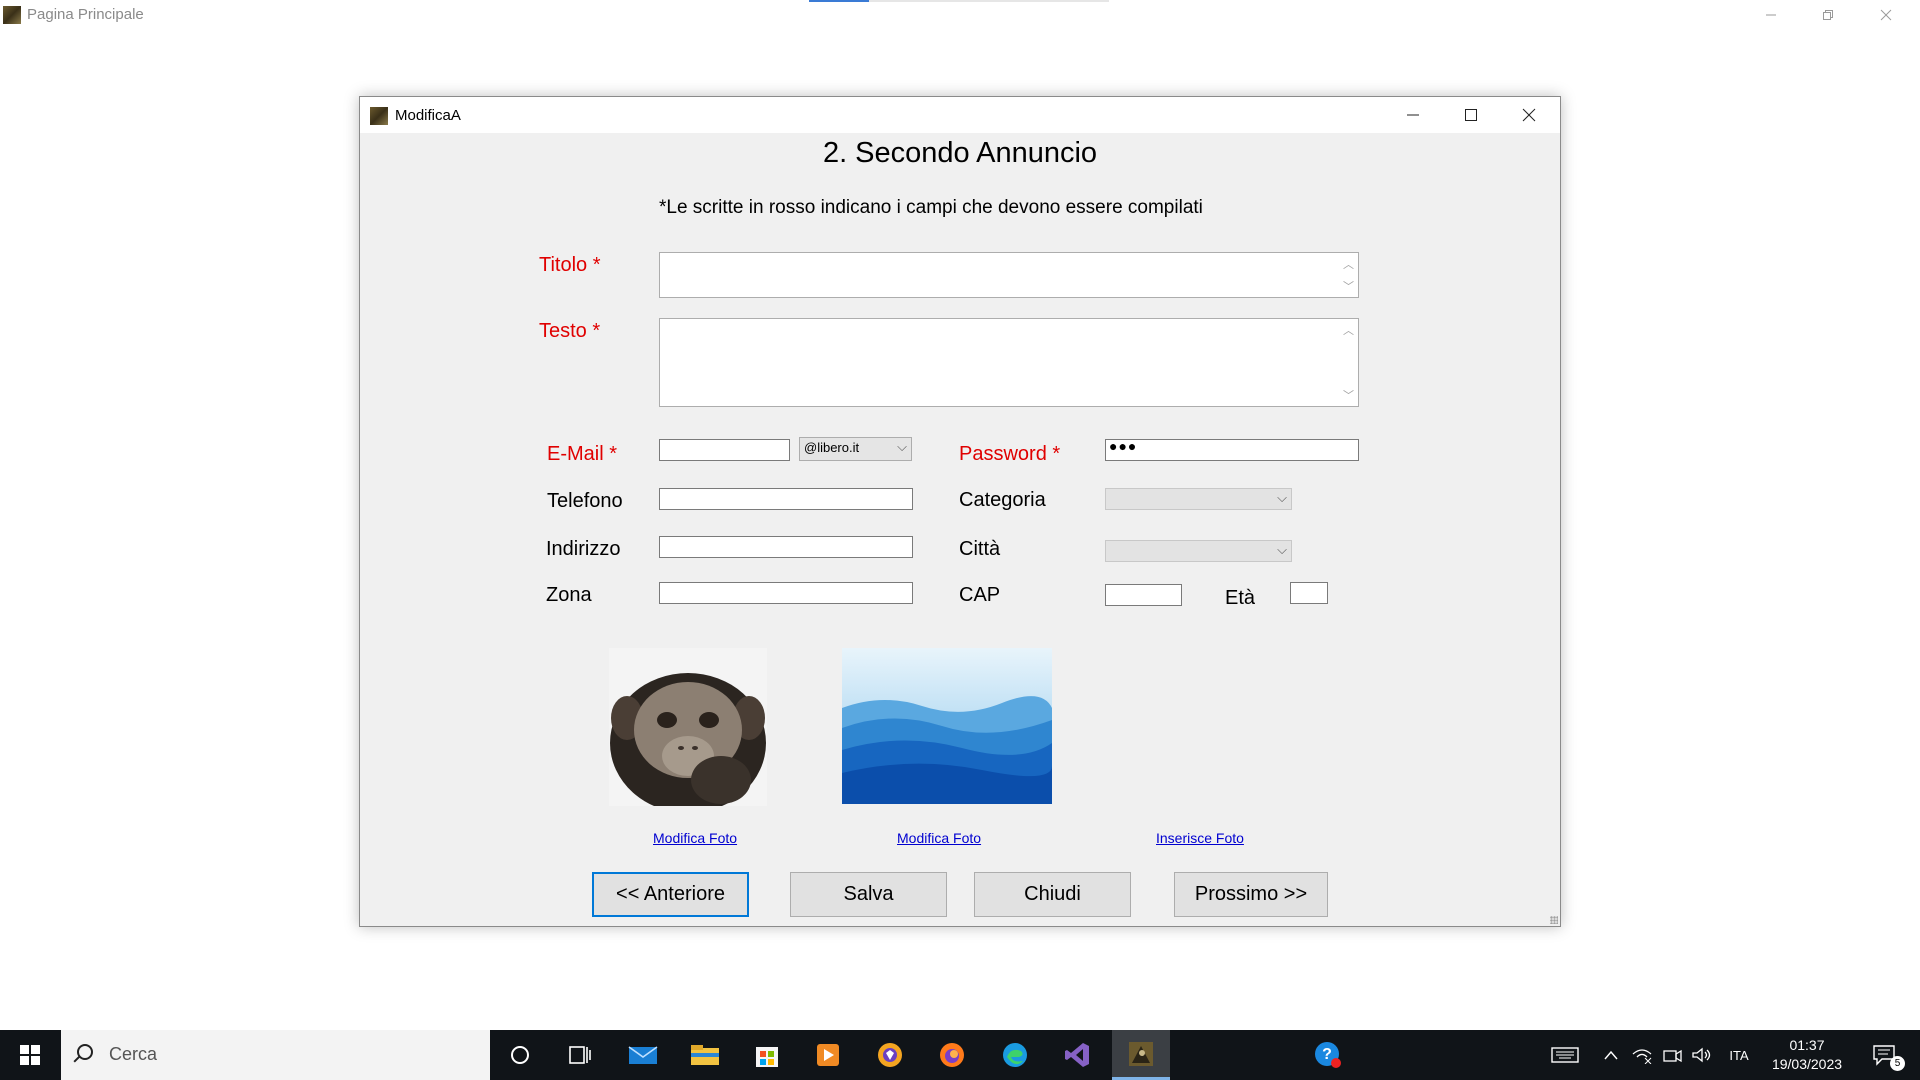  I want to click on close-icon, so click(1886, 15).